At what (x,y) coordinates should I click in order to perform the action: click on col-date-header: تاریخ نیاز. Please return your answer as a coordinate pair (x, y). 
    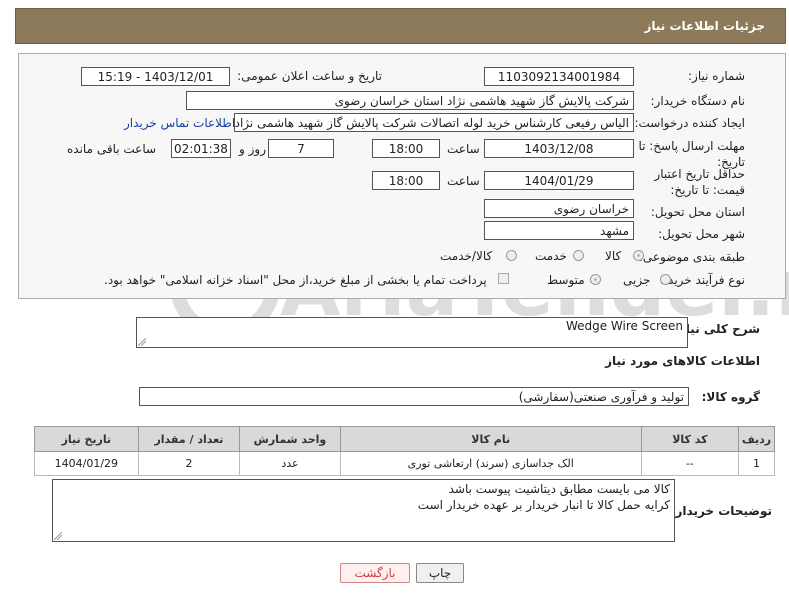
    Looking at the image, I should click on (86, 439).